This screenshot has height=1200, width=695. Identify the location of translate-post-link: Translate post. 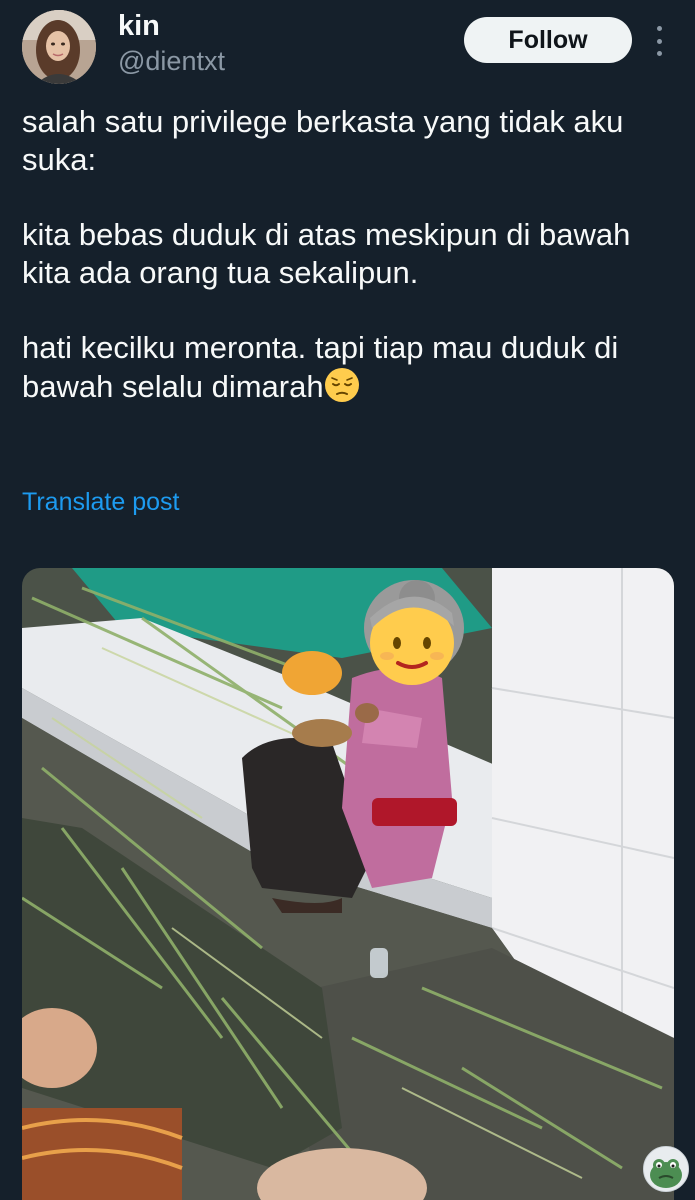
(100, 502).